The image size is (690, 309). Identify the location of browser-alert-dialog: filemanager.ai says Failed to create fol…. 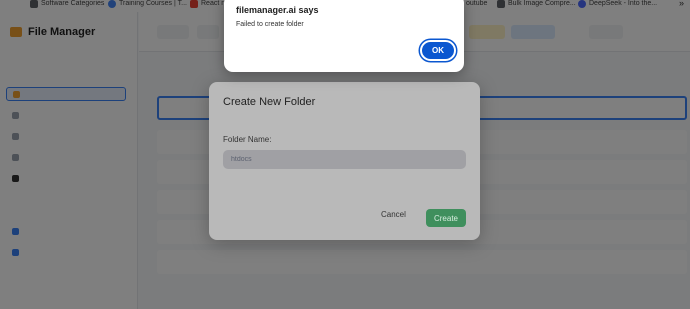
(344, 36).